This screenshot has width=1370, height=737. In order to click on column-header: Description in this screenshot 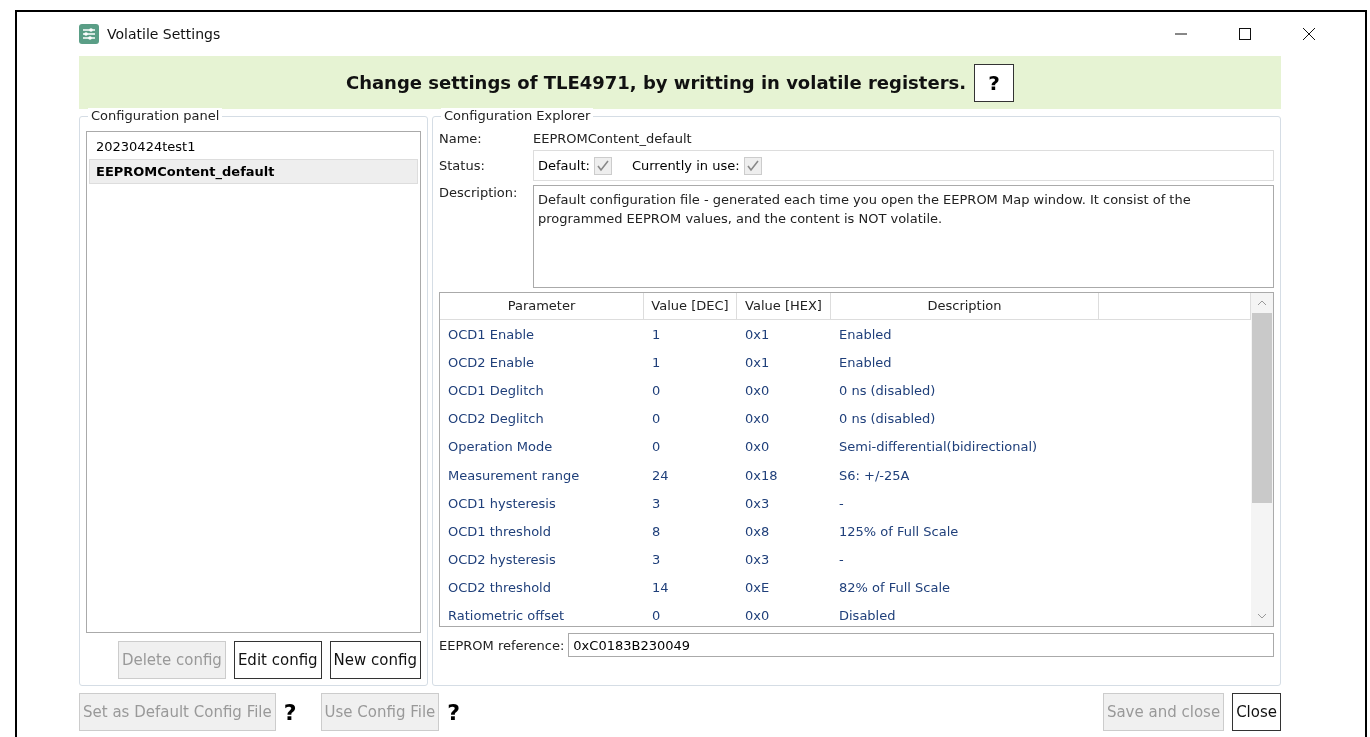, I will do `click(965, 306)`.